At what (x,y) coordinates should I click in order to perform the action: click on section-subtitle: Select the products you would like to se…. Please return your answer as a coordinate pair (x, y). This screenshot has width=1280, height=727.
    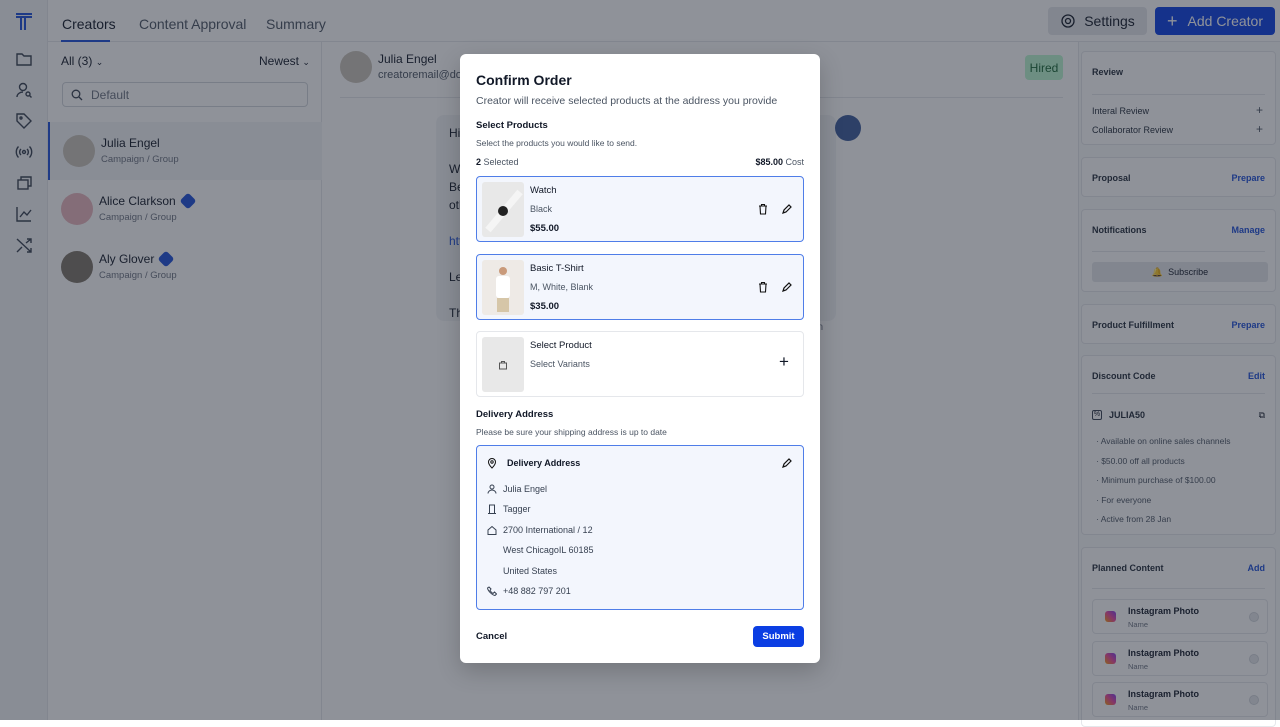
    Looking at the image, I should click on (557, 143).